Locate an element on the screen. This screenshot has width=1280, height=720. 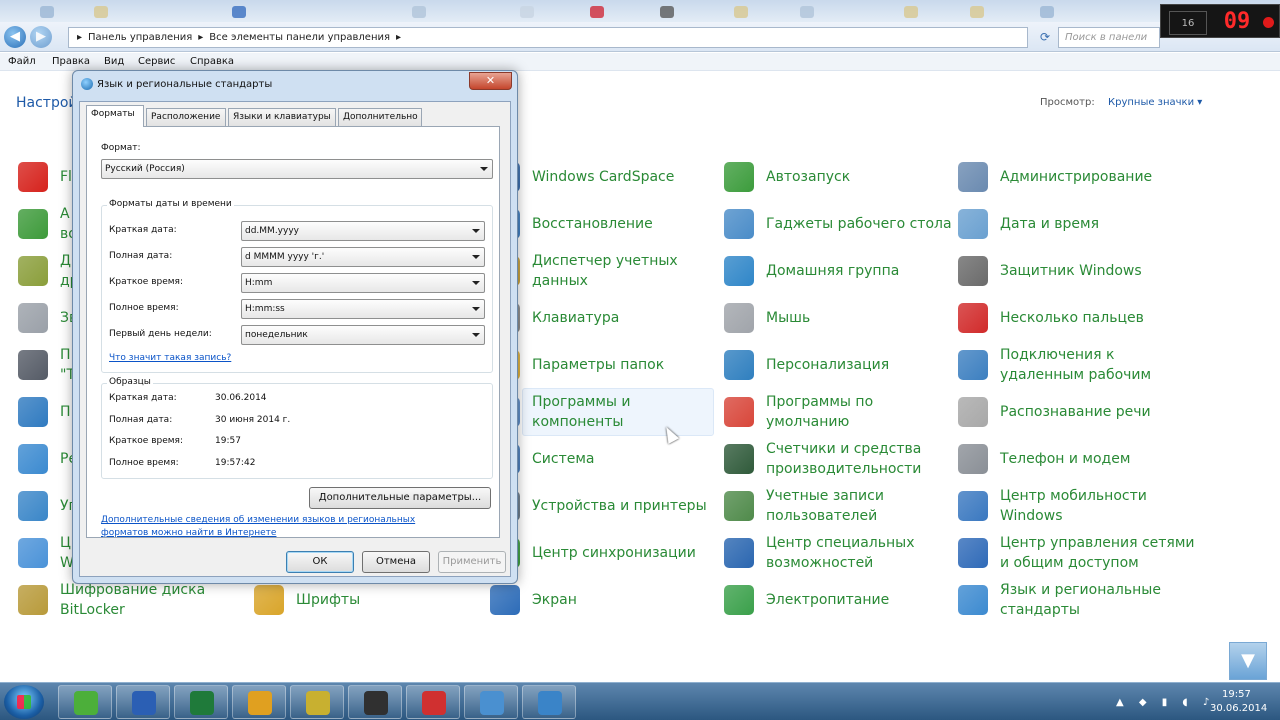
breadcrumb-item: Панель управления is located at coordinates (140, 37).